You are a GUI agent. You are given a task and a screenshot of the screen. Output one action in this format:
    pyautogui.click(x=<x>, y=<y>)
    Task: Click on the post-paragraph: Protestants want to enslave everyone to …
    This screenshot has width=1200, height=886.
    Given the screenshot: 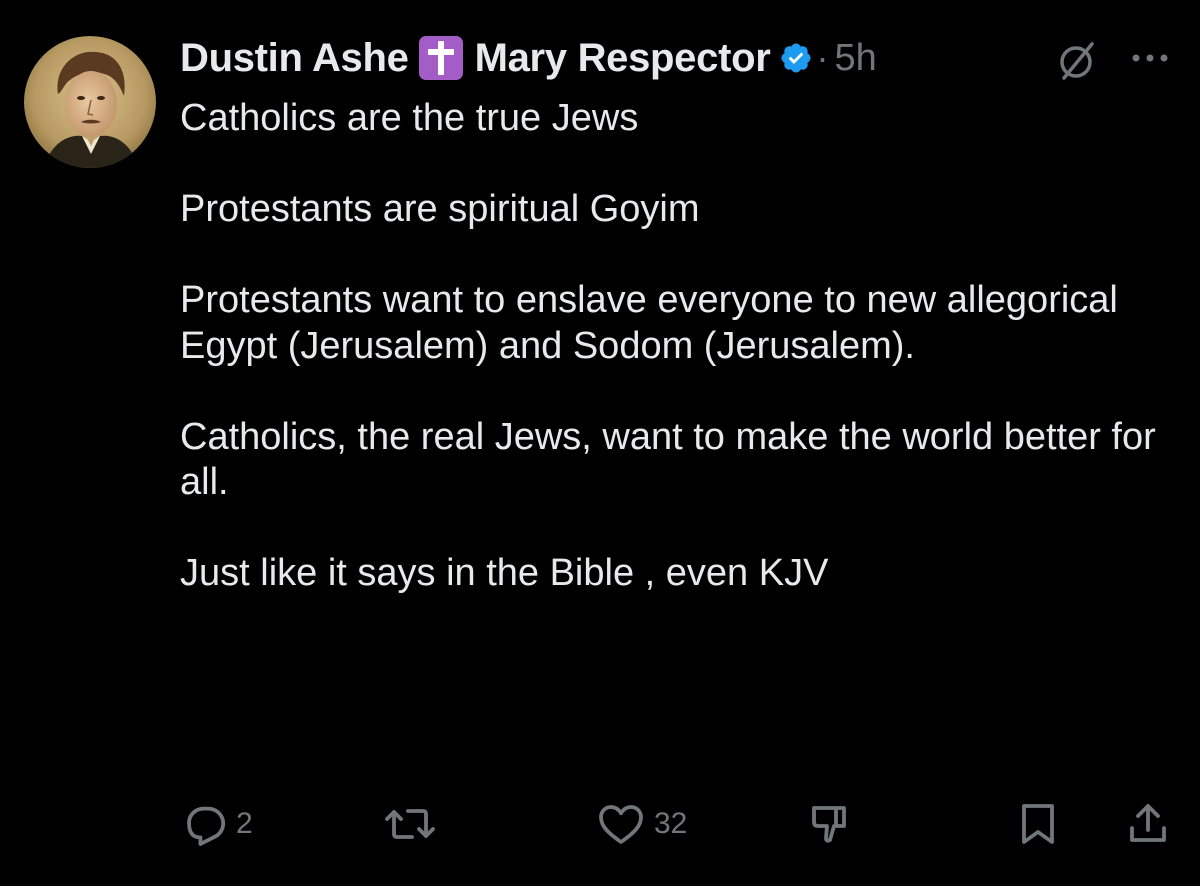 What is the action you would take?
    pyautogui.click(x=649, y=323)
    